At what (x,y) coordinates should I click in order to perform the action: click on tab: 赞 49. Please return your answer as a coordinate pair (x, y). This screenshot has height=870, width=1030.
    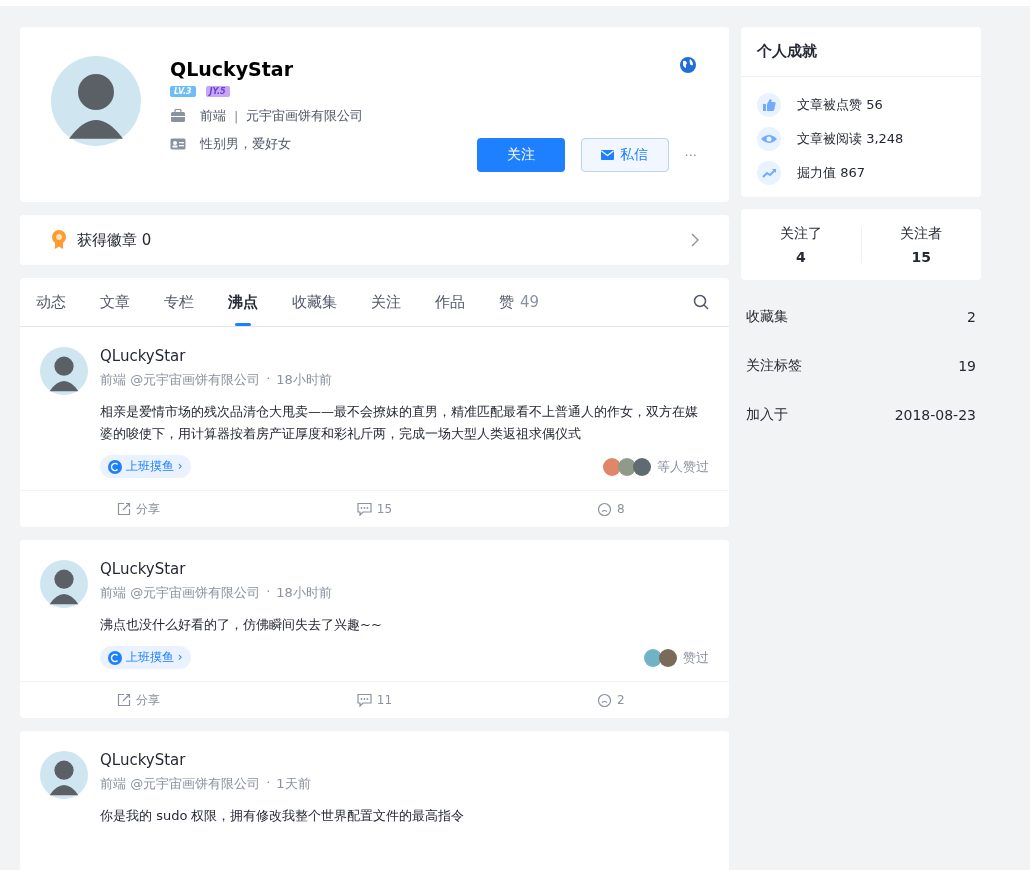
    Looking at the image, I should click on (528, 302).